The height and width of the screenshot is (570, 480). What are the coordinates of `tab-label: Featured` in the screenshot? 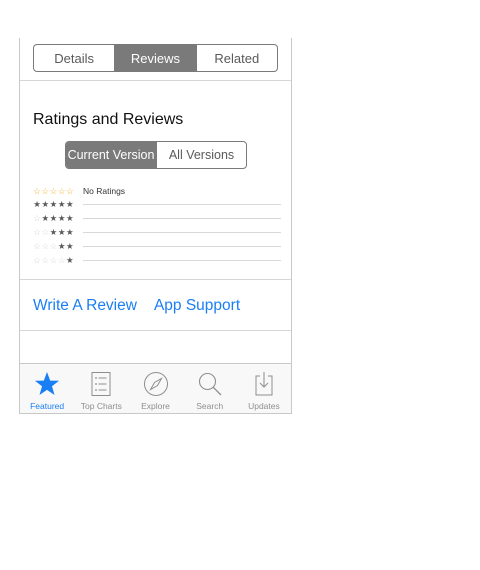 It's located at (47, 406).